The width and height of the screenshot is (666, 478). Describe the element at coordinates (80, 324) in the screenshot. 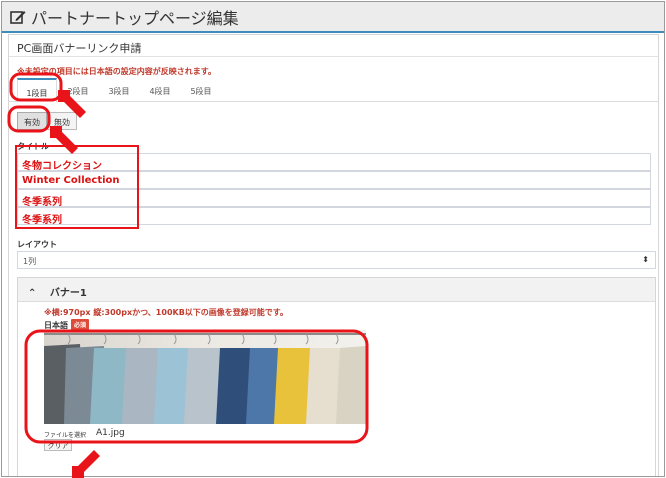

I see `required-badge: 必須` at that location.